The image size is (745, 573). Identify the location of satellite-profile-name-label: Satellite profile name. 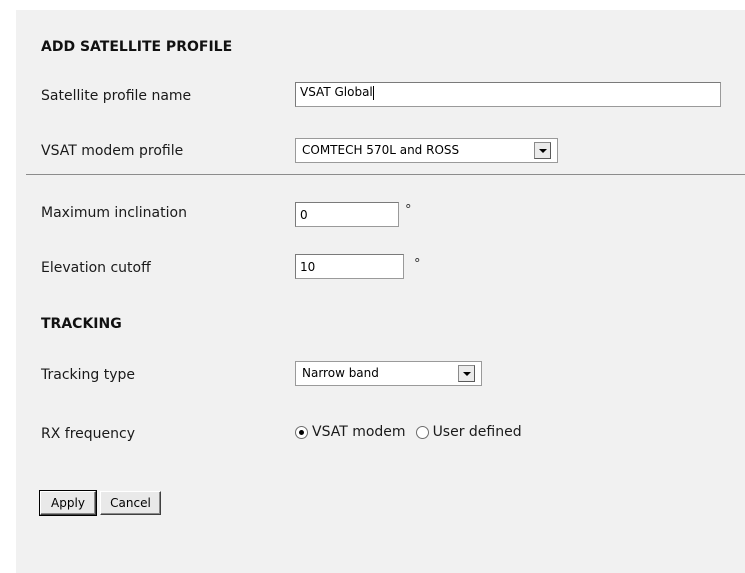
(116, 96).